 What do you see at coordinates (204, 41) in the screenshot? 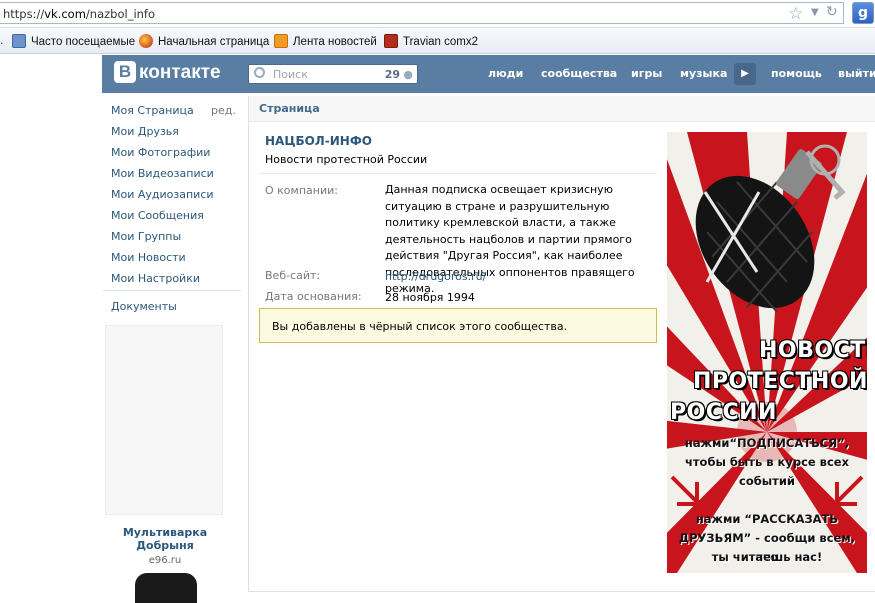
I see `bookmark-start-page: Начальная страница` at bounding box center [204, 41].